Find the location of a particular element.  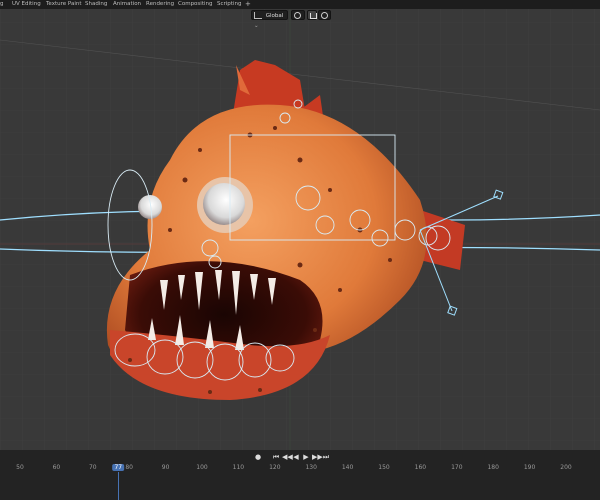

circle-icon is located at coordinates (324, 15).